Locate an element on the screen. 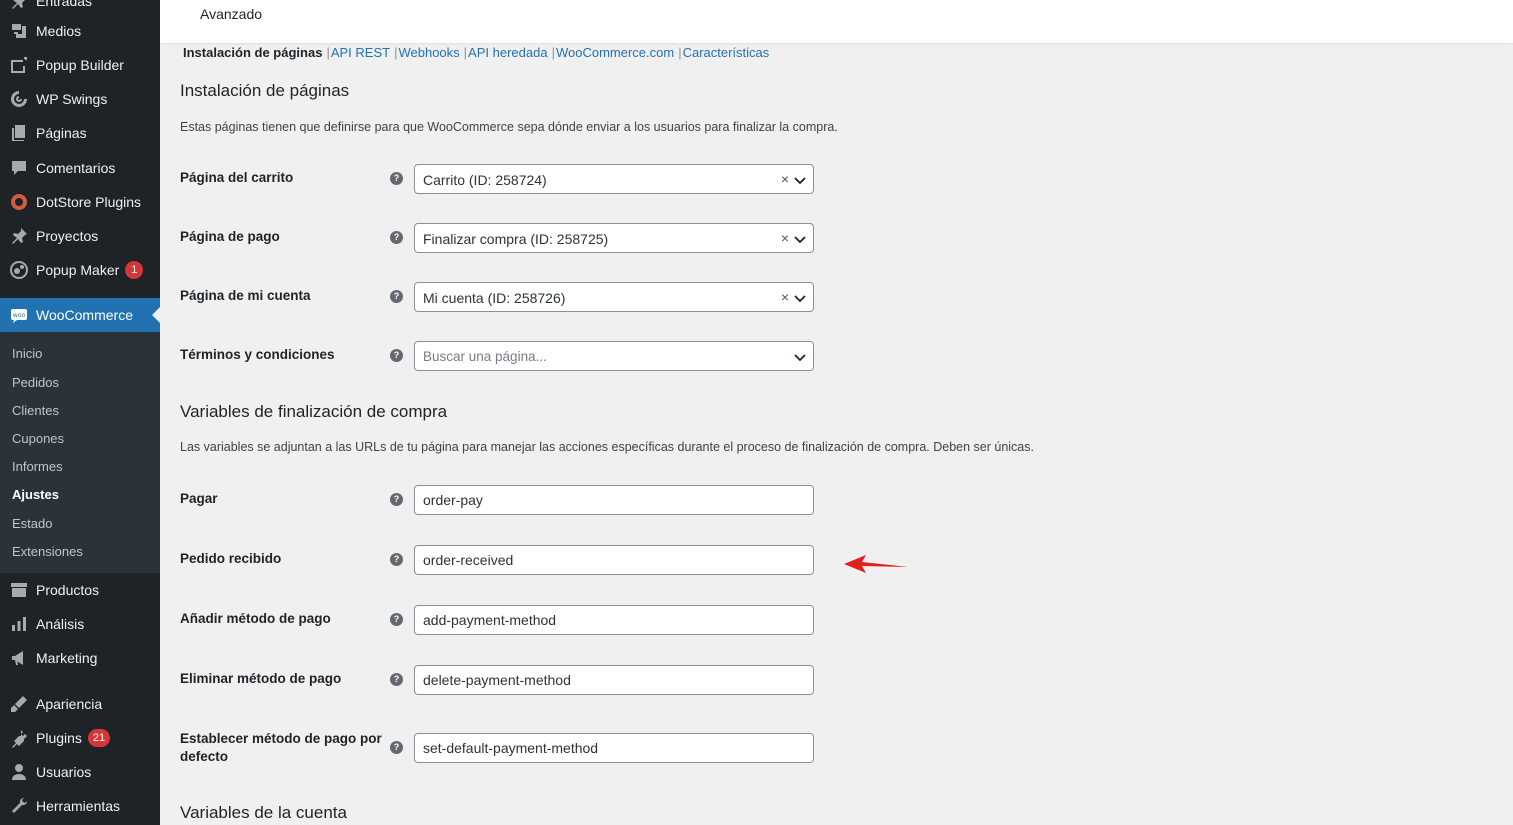  order-received-endpoint-input is located at coordinates (614, 560).